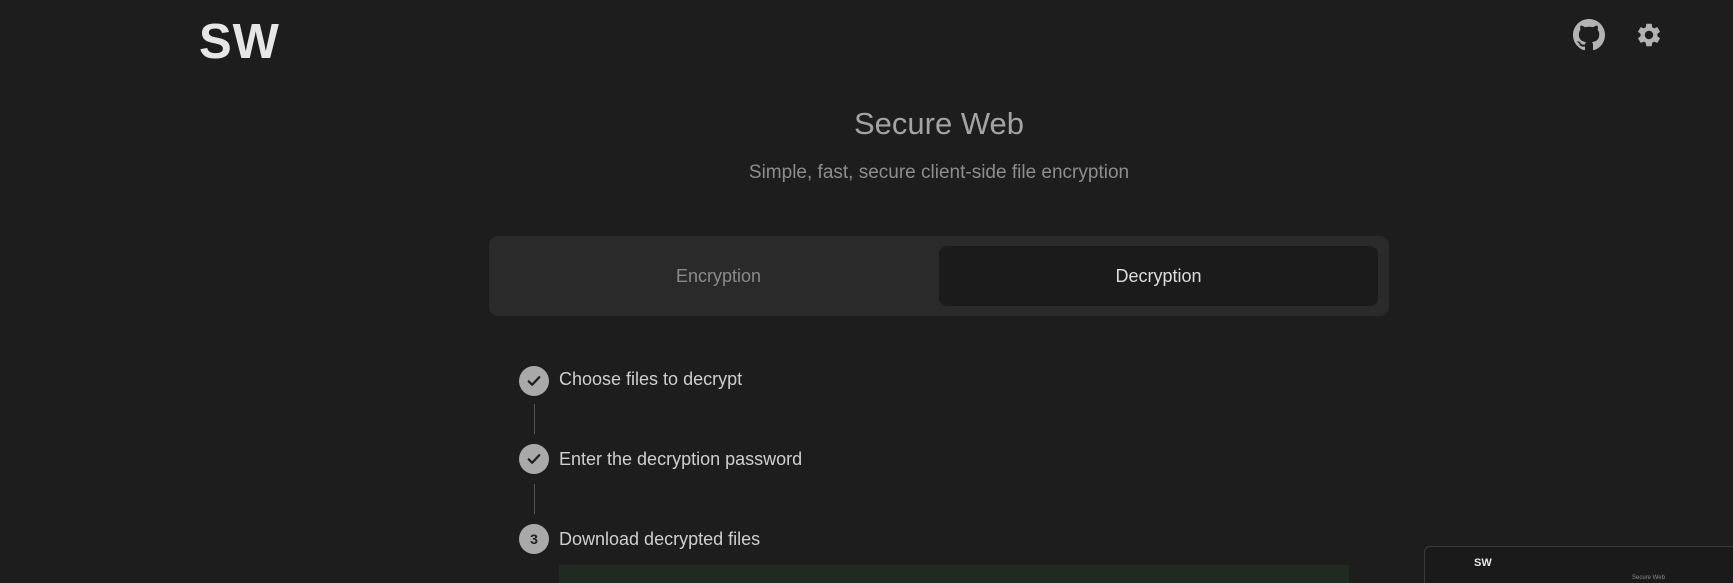 This screenshot has width=1733, height=583. I want to click on github-icon, so click(1589, 35).